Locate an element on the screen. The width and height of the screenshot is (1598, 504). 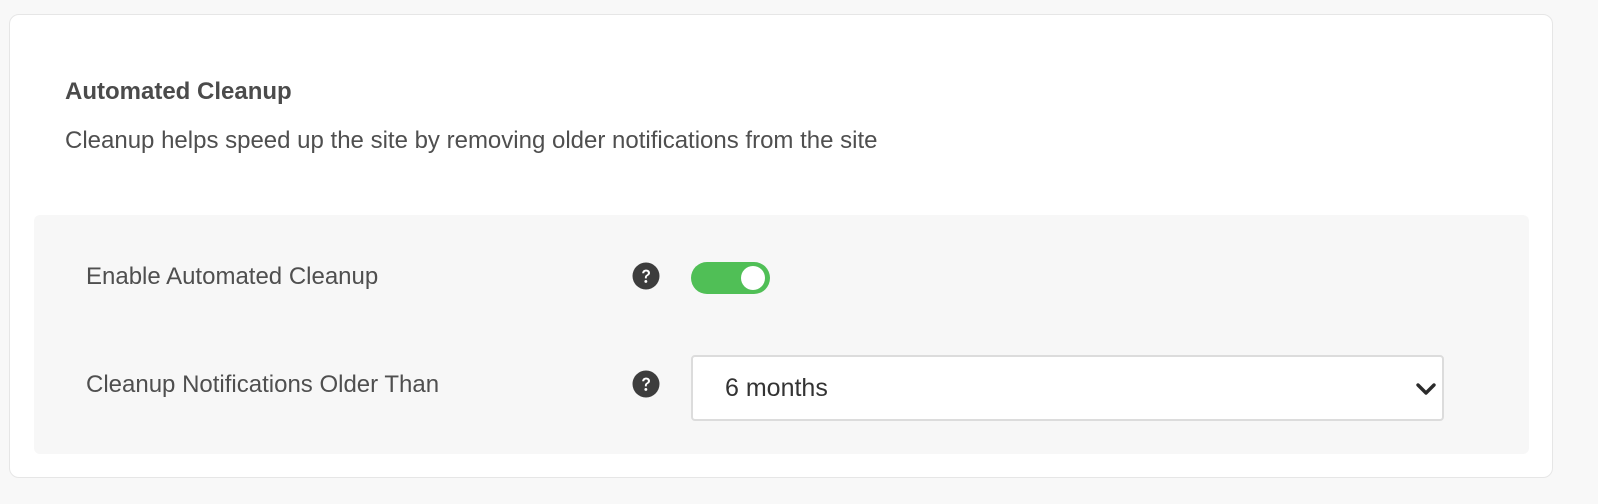
enable-cleanup-label: Enable Automated Cleanup is located at coordinates (232, 276).